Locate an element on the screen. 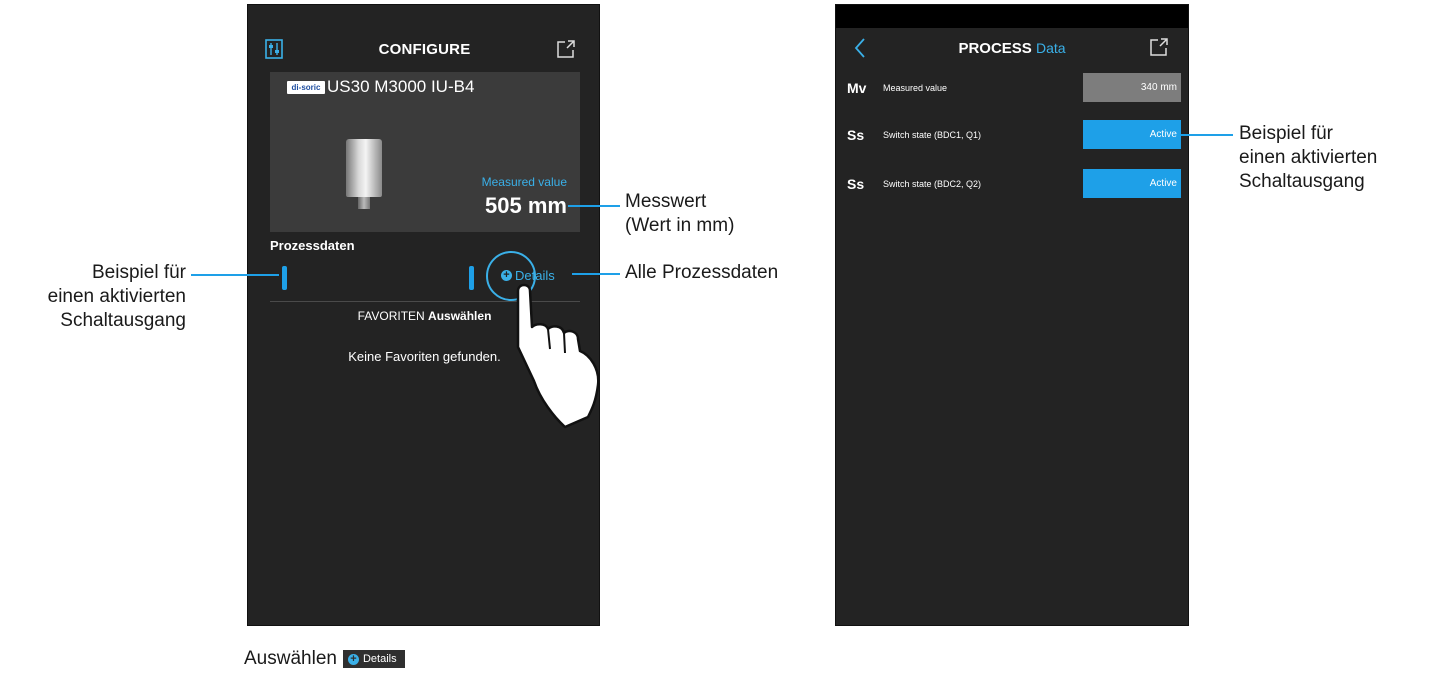 This screenshot has width=1437, height=681. process-data-heading: Prozessdaten is located at coordinates (312, 245).